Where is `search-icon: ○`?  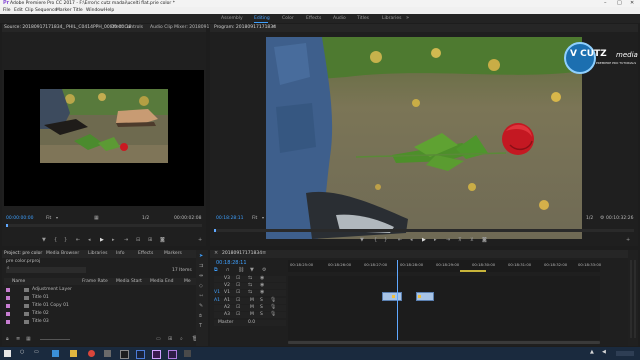 search-icon: ○ is located at coordinates (22, 352).